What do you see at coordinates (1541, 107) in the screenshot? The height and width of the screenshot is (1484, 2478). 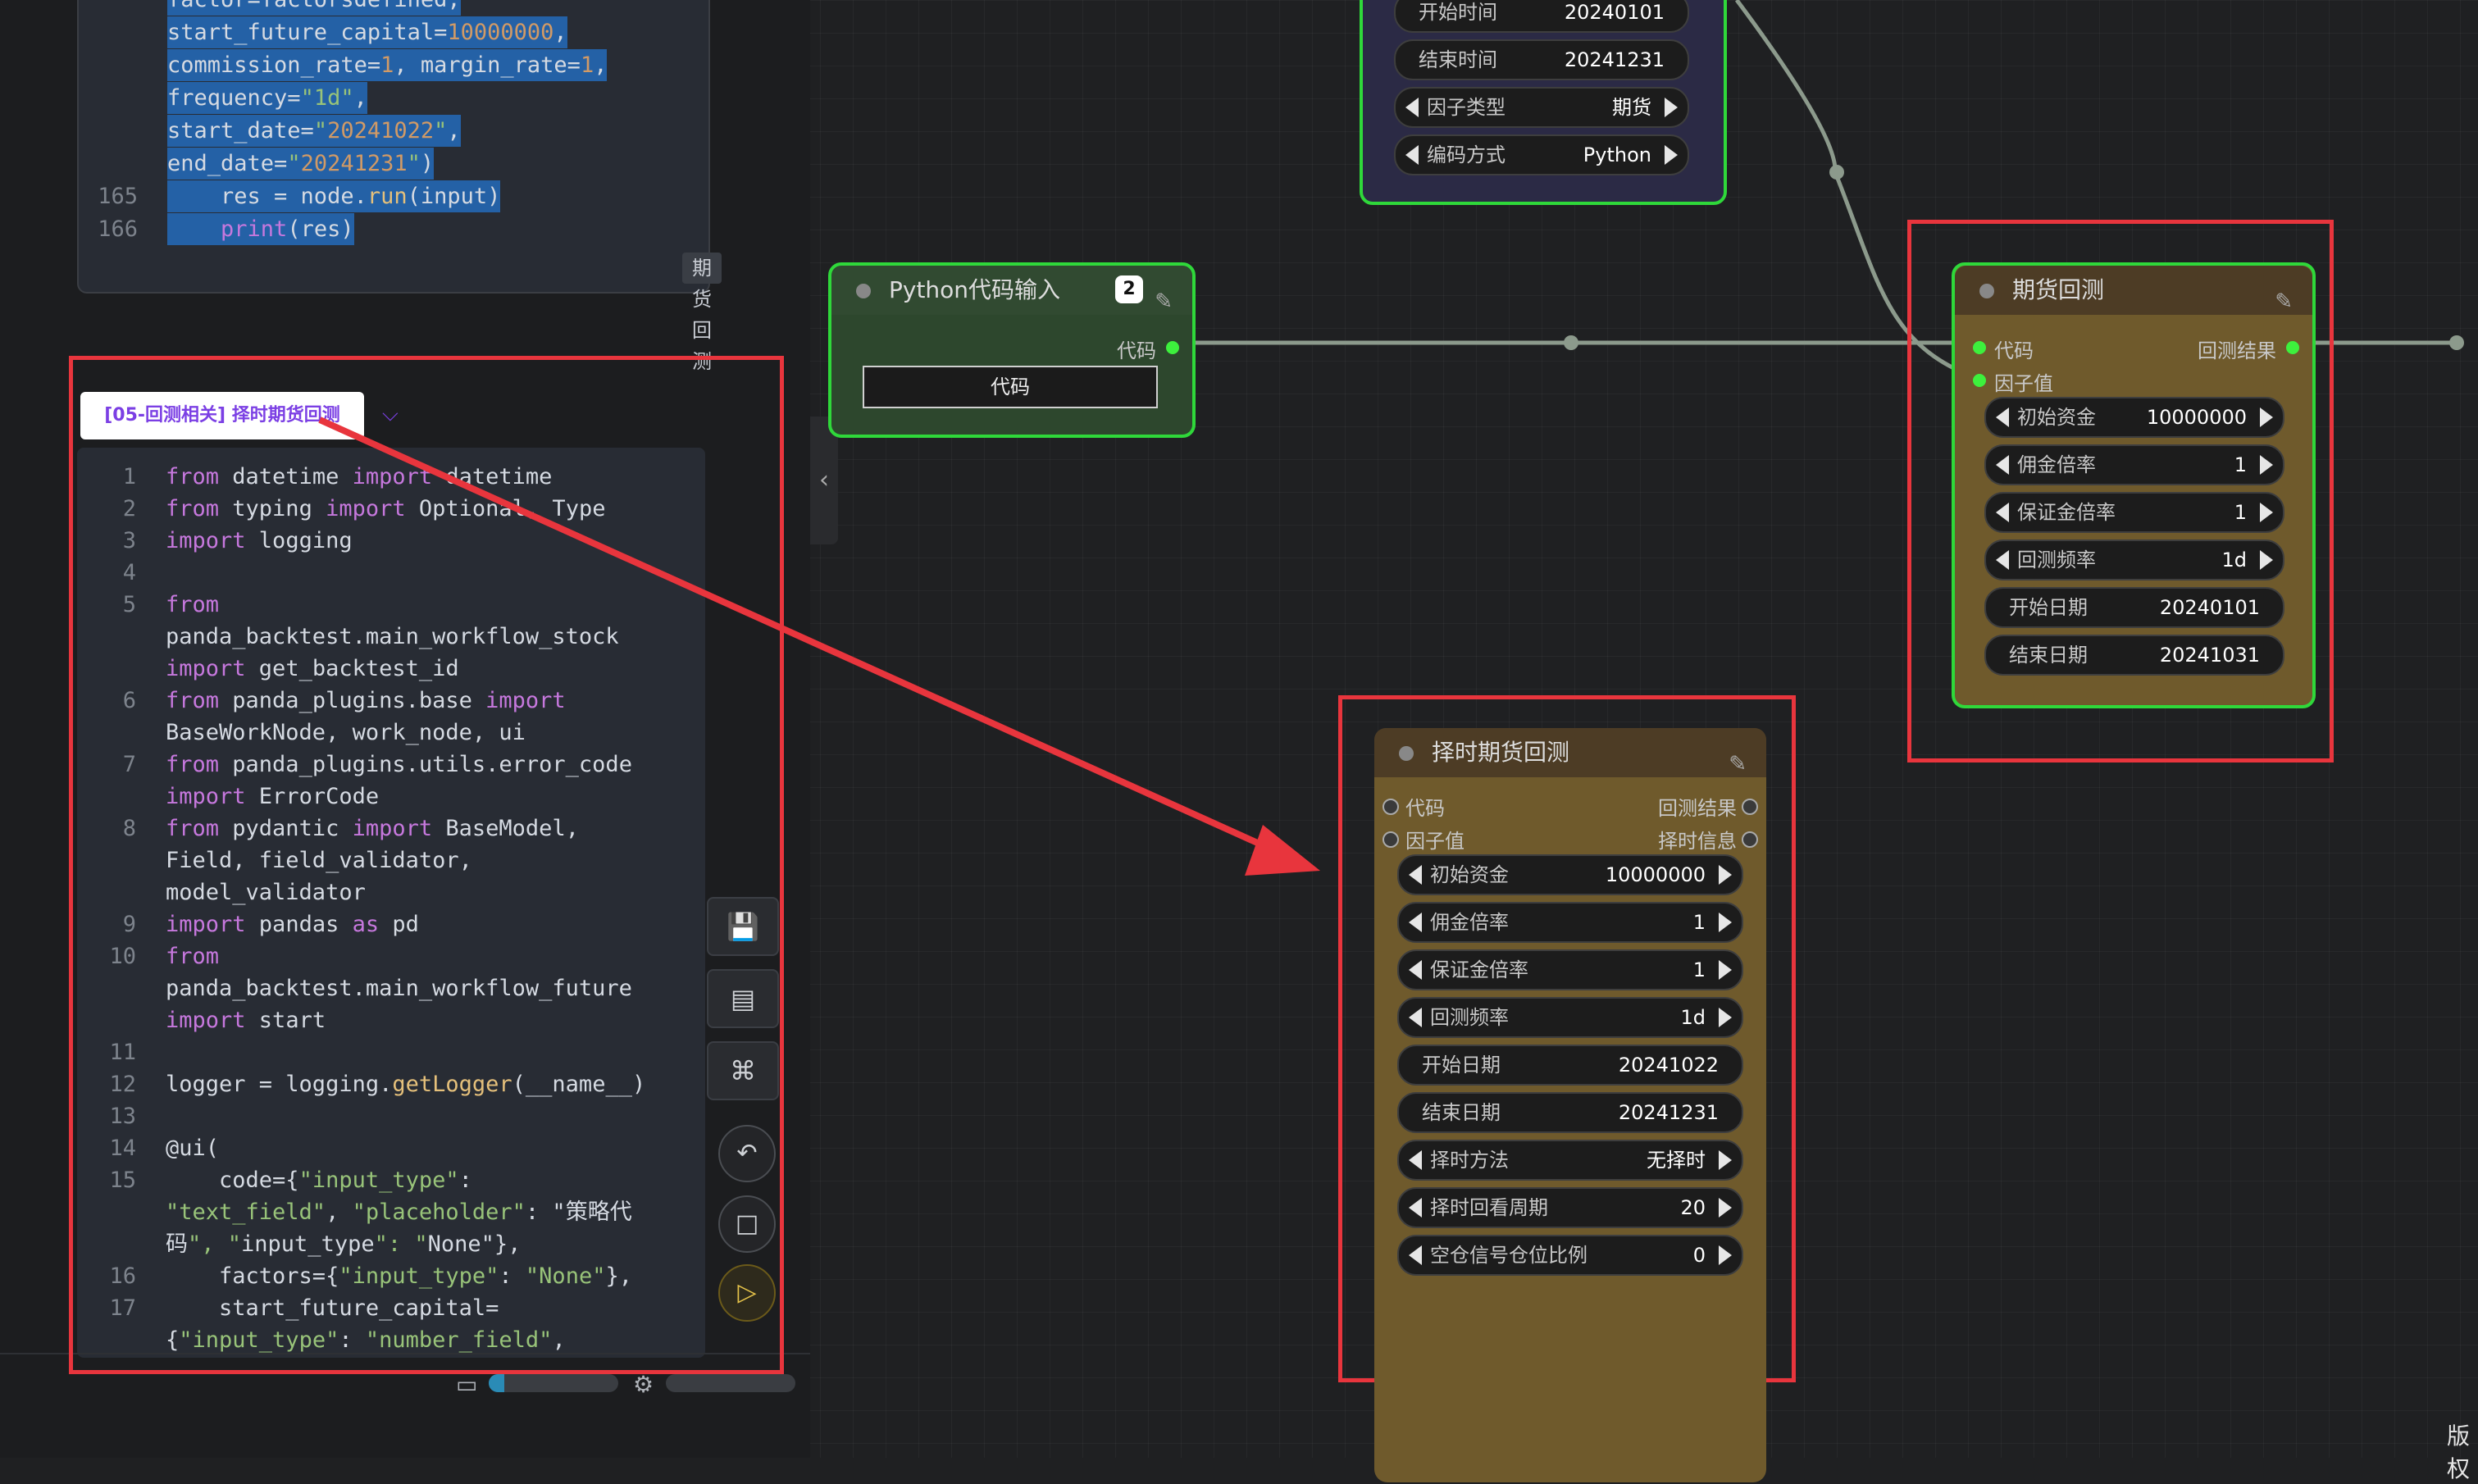 I see `widget-stepper: 因子类型 期货` at bounding box center [1541, 107].